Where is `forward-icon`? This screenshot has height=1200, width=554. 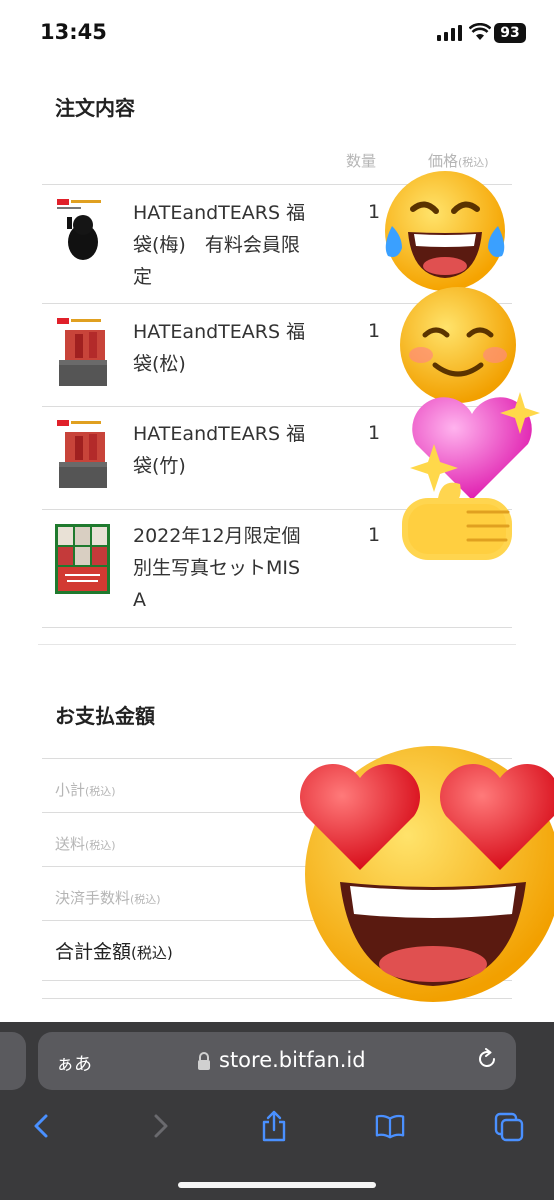
forward-icon is located at coordinates (161, 1126).